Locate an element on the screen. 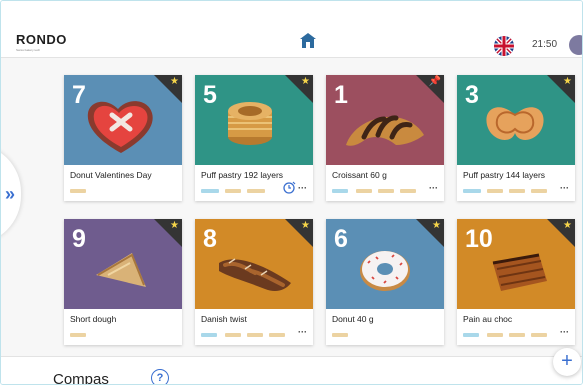 The height and width of the screenshot is (385, 583). product-card: 7 ★ Donut Valentines Day is located at coordinates (123, 138).